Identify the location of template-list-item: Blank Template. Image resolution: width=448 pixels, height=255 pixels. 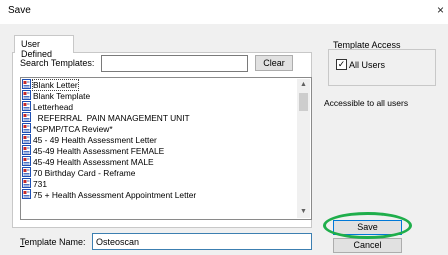
(160, 95).